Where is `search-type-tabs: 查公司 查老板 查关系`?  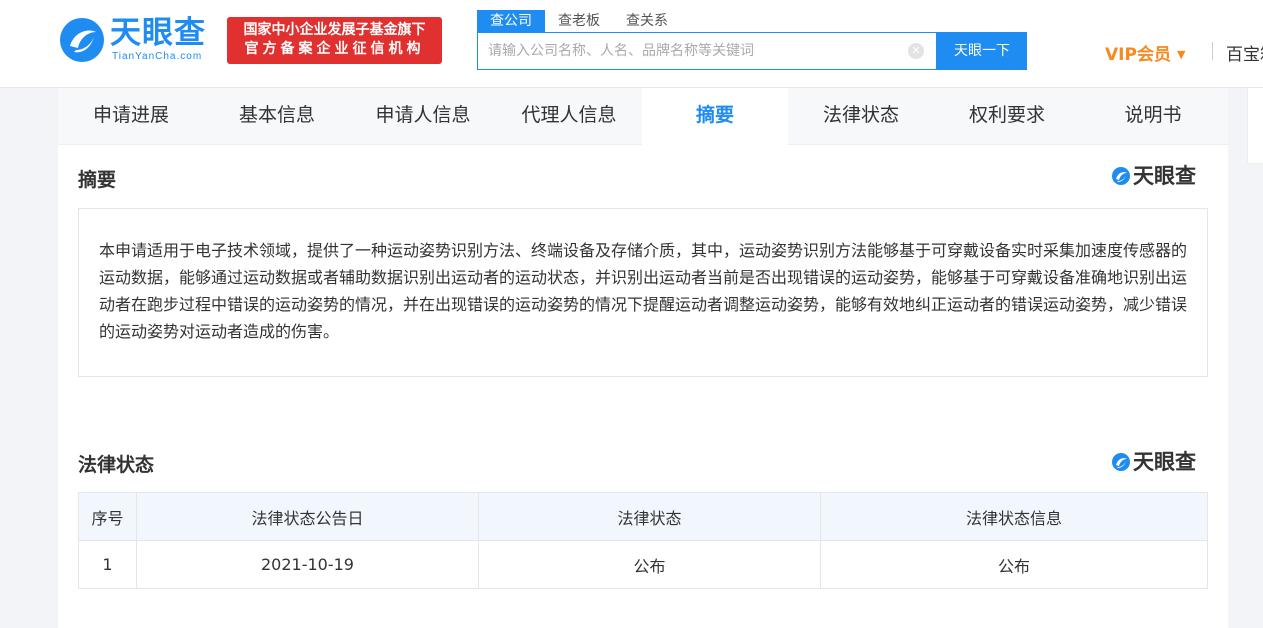
search-type-tabs: 查公司 查老板 查关系 is located at coordinates (579, 21).